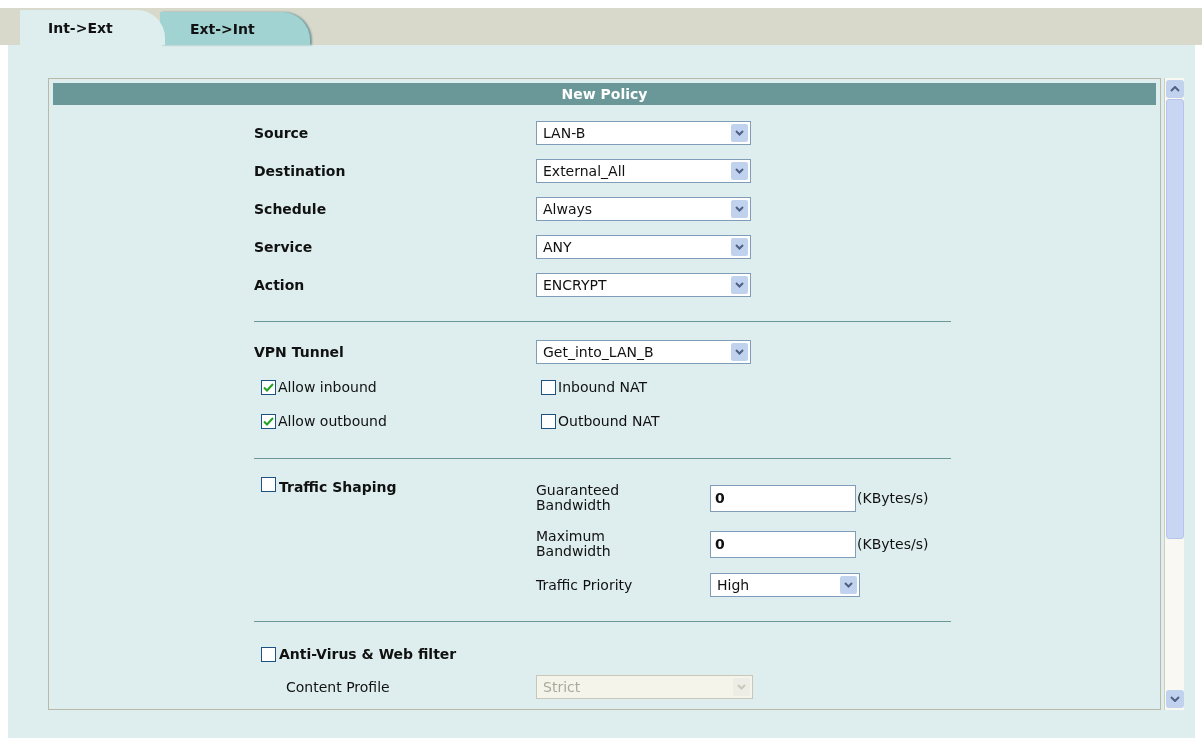 Image resolution: width=1202 pixels, height=738 pixels. Describe the element at coordinates (643, 209) in the screenshot. I see `dropdown: Always` at that location.